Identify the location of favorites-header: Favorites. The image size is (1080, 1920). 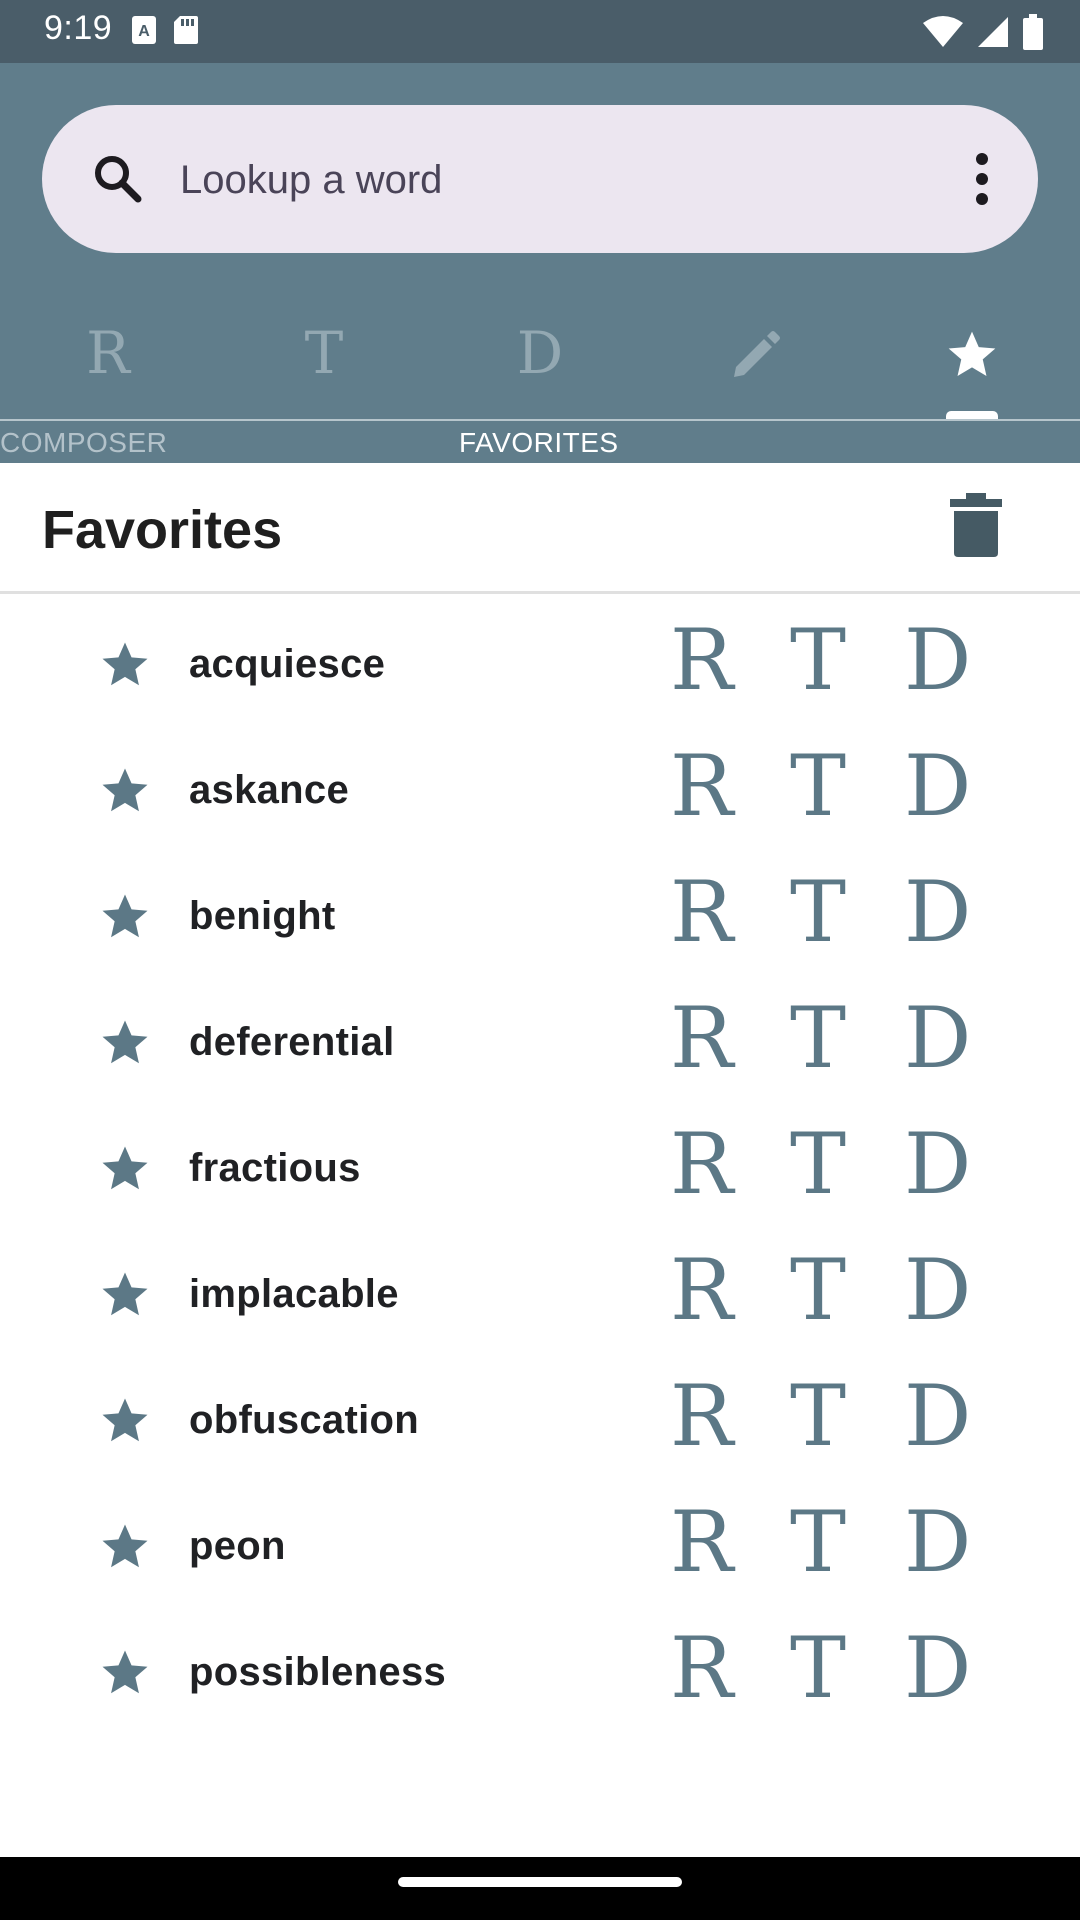
(540, 528).